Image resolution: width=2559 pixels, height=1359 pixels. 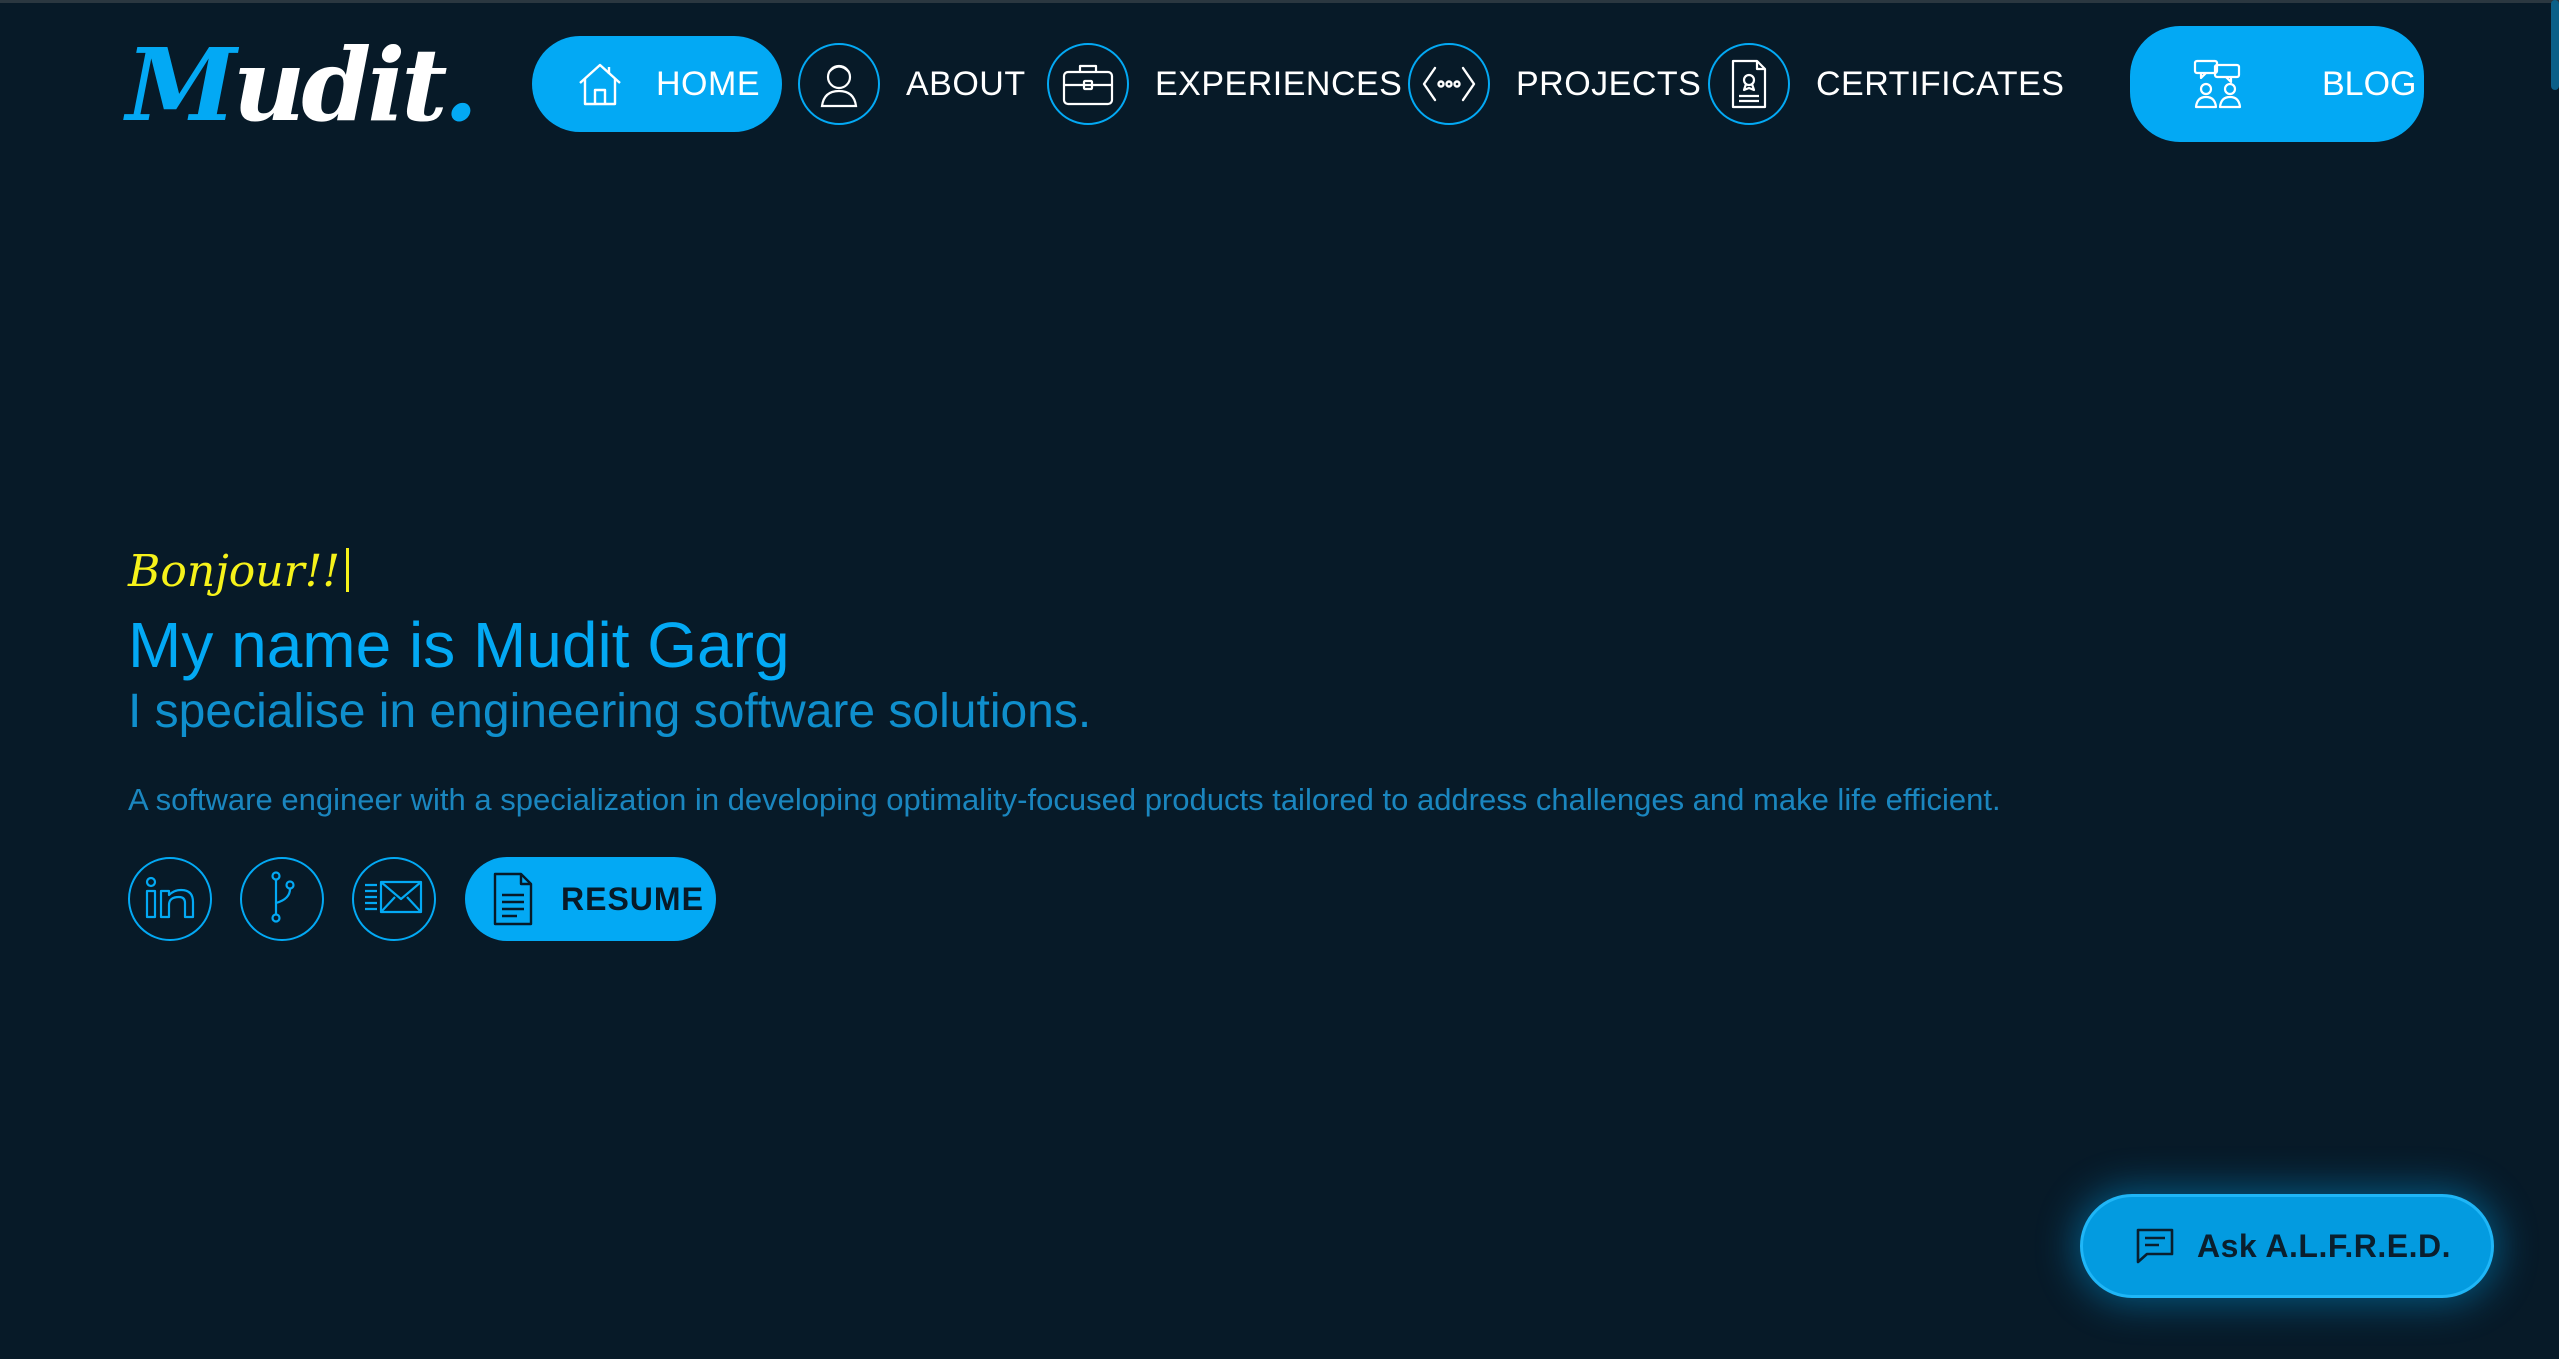 I want to click on git-branch-icon, so click(x=282, y=899).